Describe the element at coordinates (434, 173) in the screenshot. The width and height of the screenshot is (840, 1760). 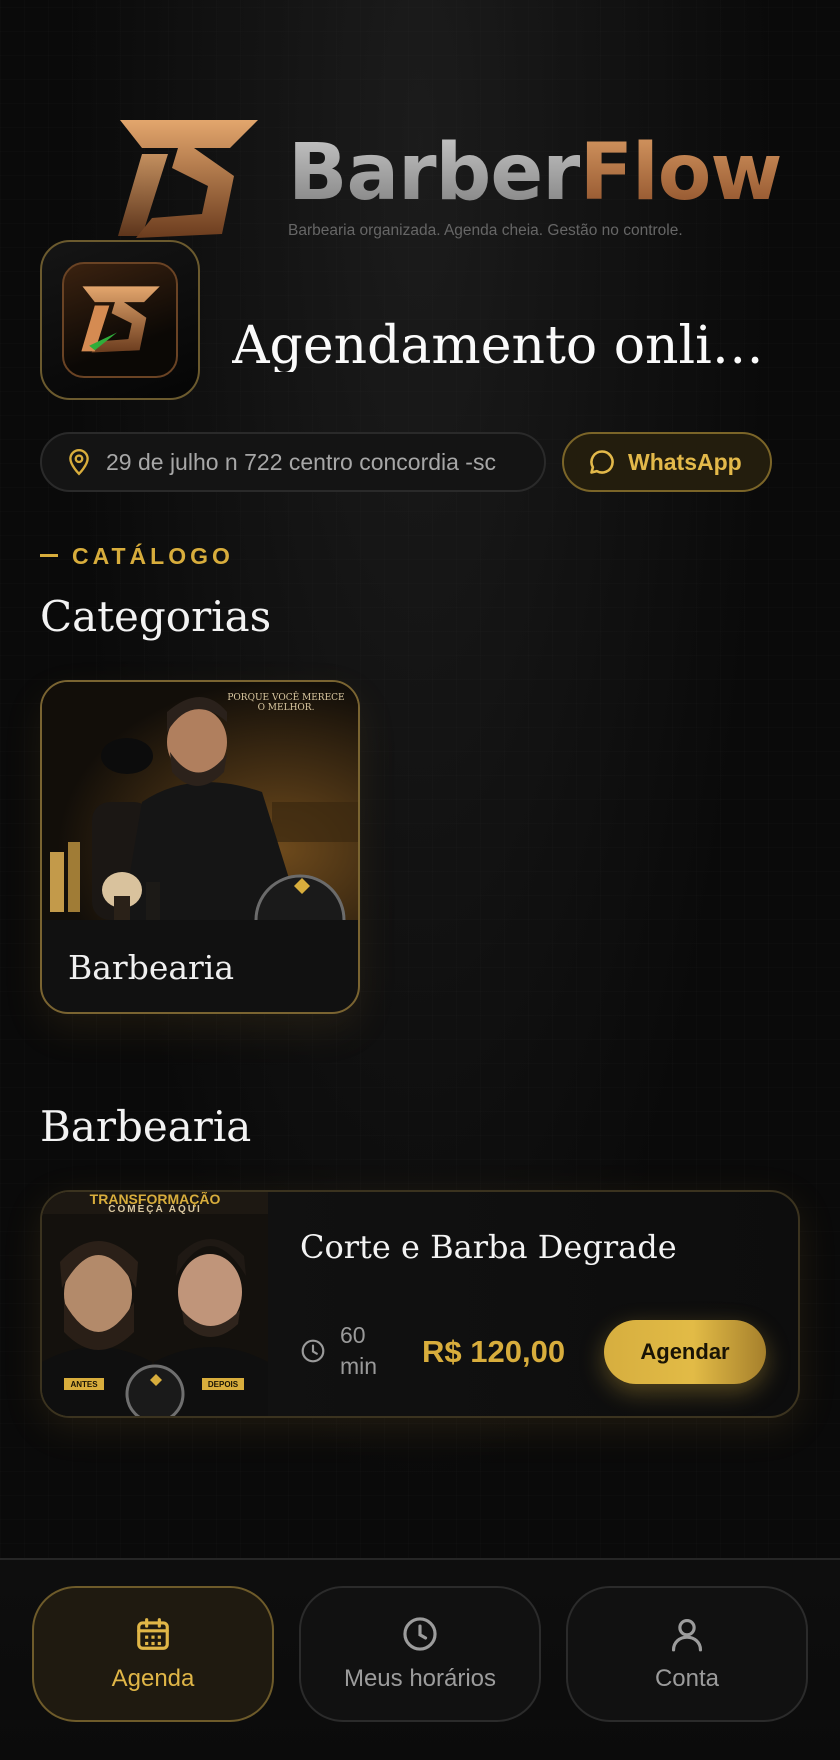
I see `brand-name-part1: Barber` at that location.